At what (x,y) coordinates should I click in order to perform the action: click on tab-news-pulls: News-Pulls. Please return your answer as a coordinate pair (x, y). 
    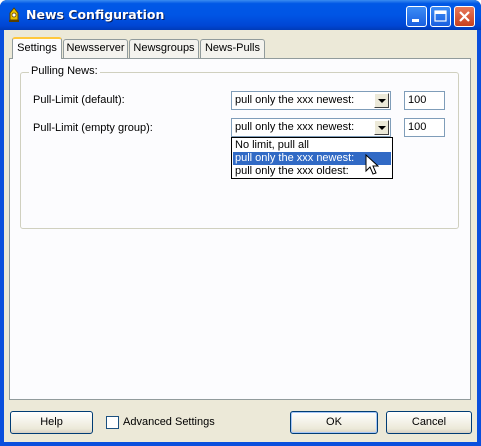
    Looking at the image, I should click on (232, 48).